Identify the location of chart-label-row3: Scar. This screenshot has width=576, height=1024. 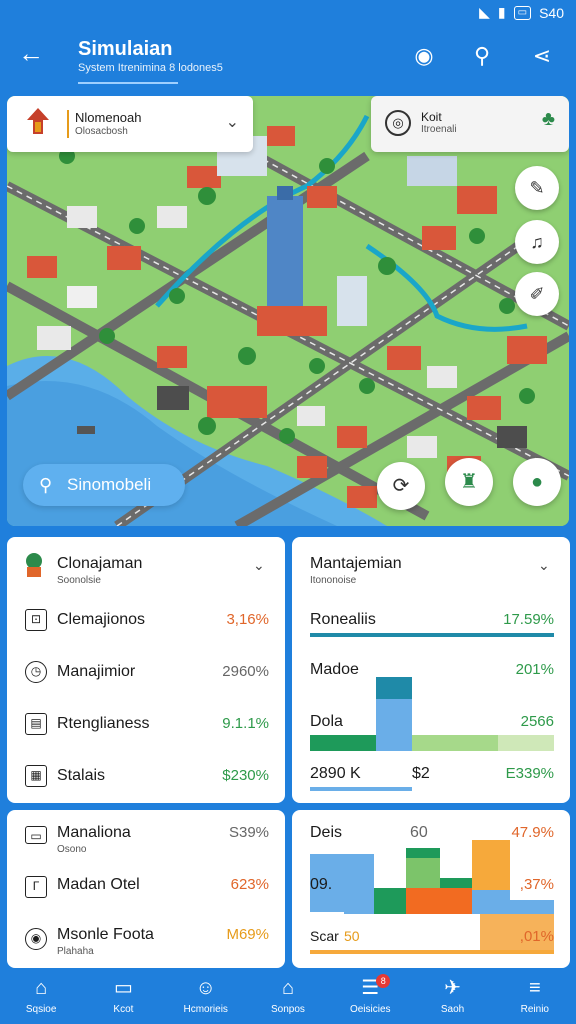
(324, 936).